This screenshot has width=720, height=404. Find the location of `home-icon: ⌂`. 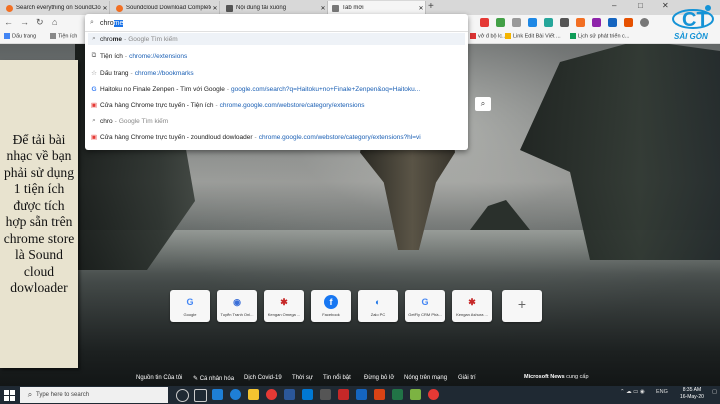

home-icon: ⌂ is located at coordinates (54, 22).